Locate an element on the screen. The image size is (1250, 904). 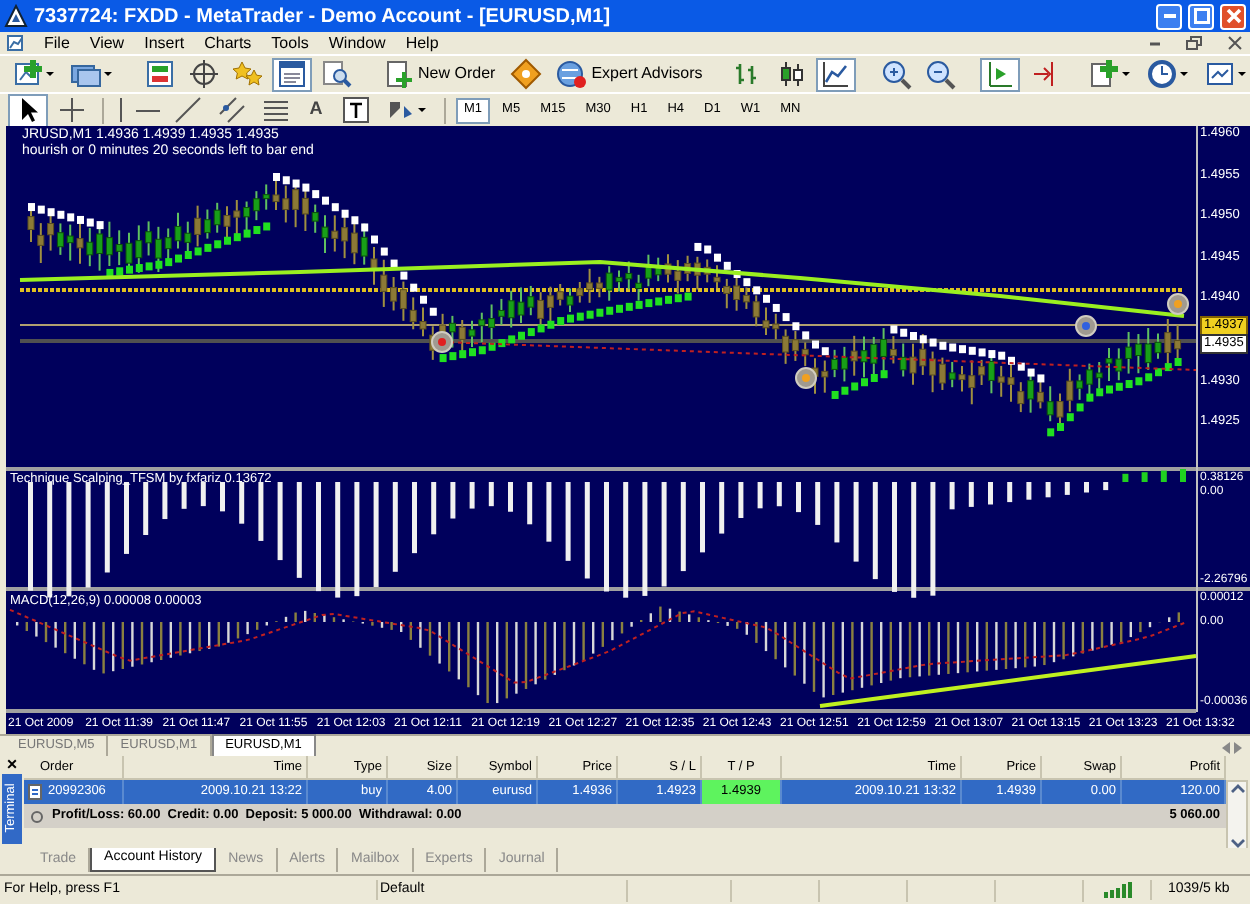
zoom-out-icon is located at coordinates (940, 74).